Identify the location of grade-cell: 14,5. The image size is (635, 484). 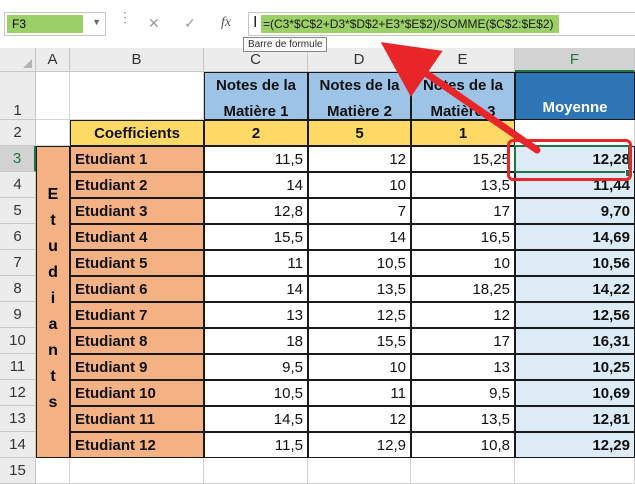
(256, 419).